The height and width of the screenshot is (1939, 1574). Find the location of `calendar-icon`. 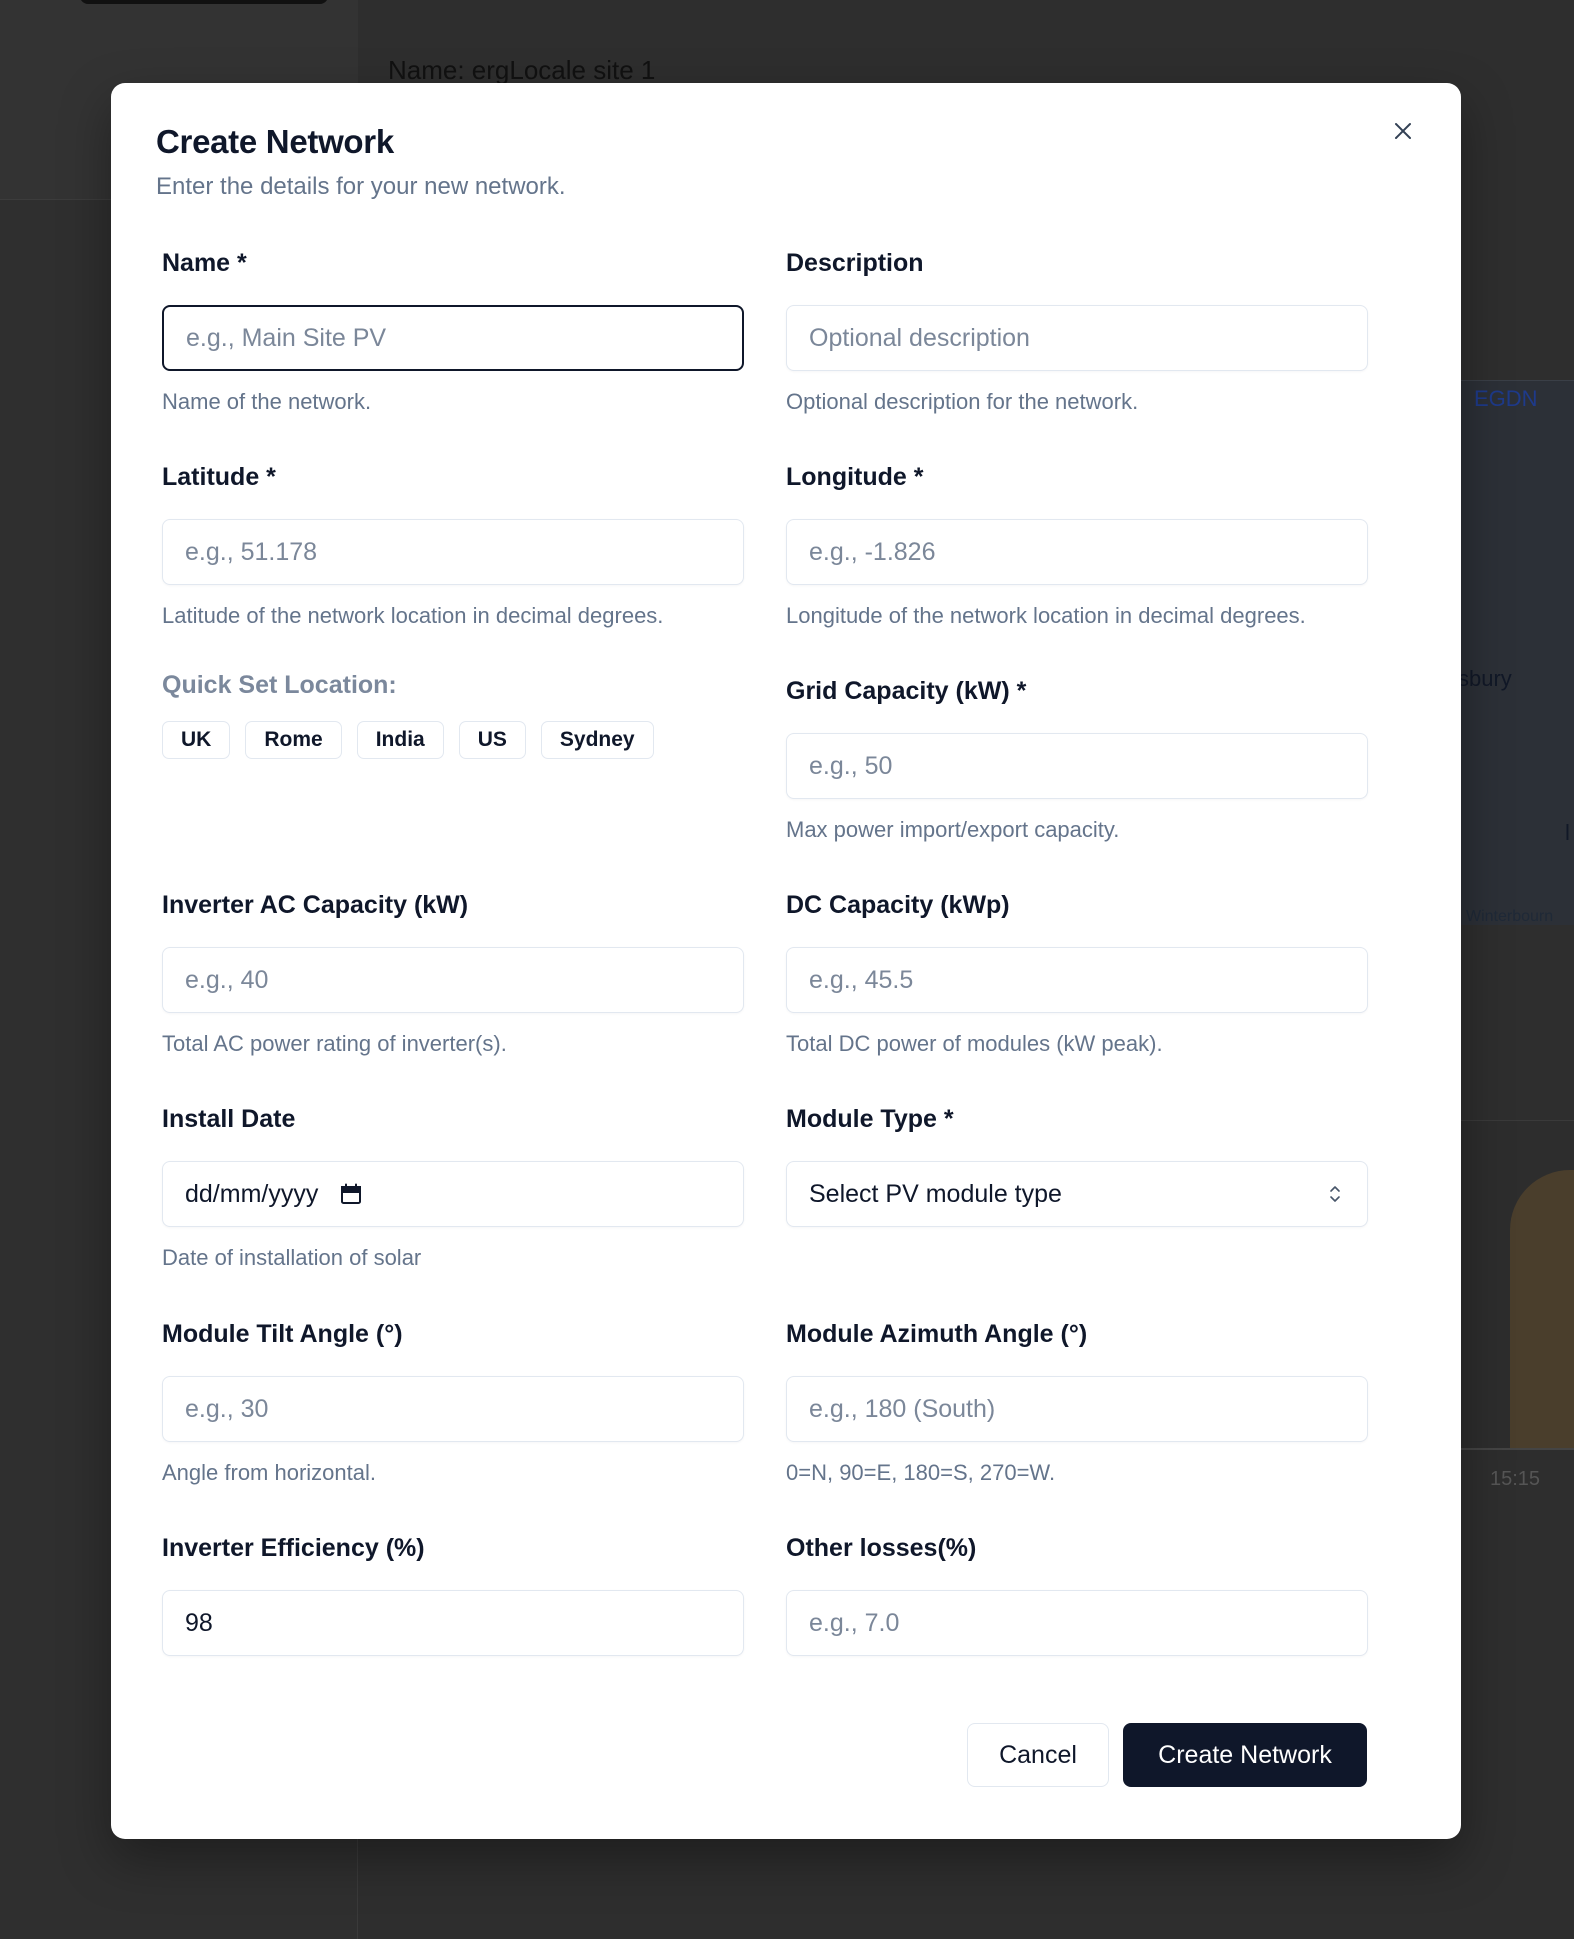

calendar-icon is located at coordinates (351, 1194).